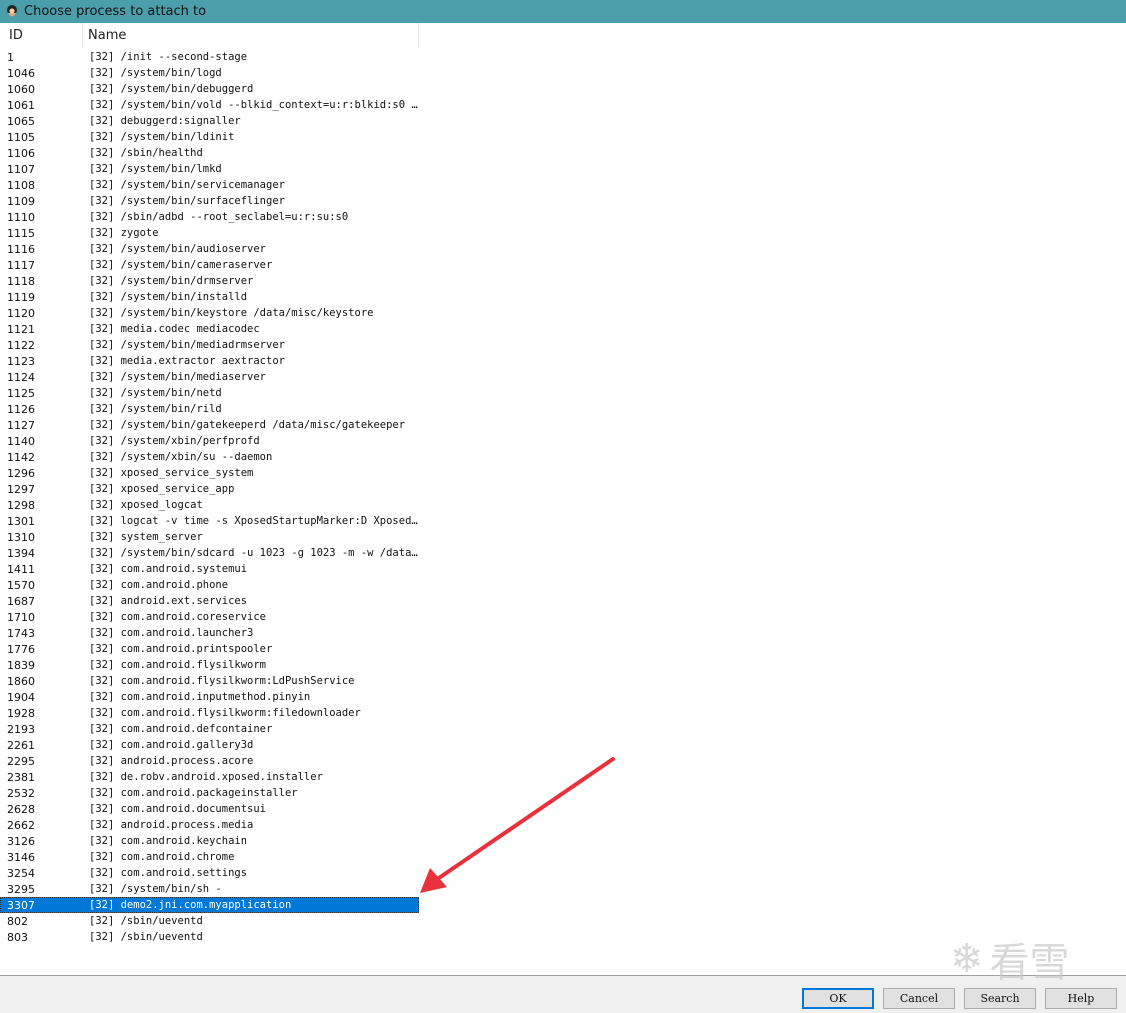 The width and height of the screenshot is (1126, 1013). I want to click on table-row: 1296 [32] xposed_service_system, so click(210, 473).